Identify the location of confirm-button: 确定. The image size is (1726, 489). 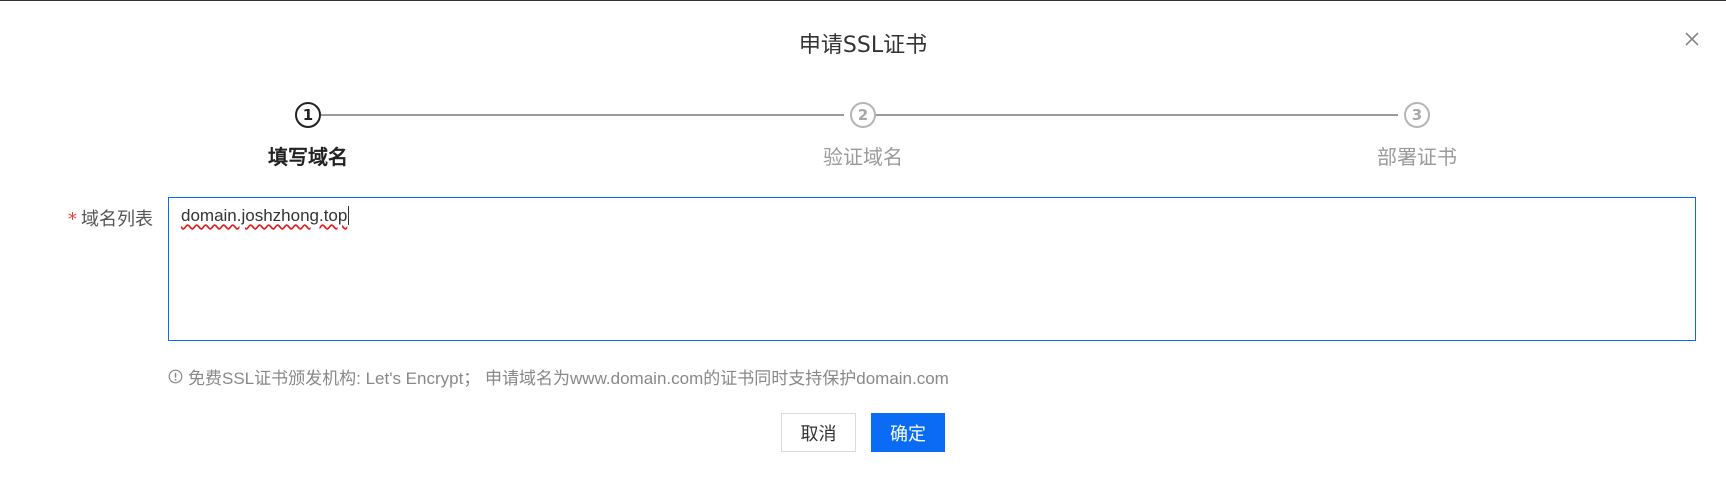
(908, 432).